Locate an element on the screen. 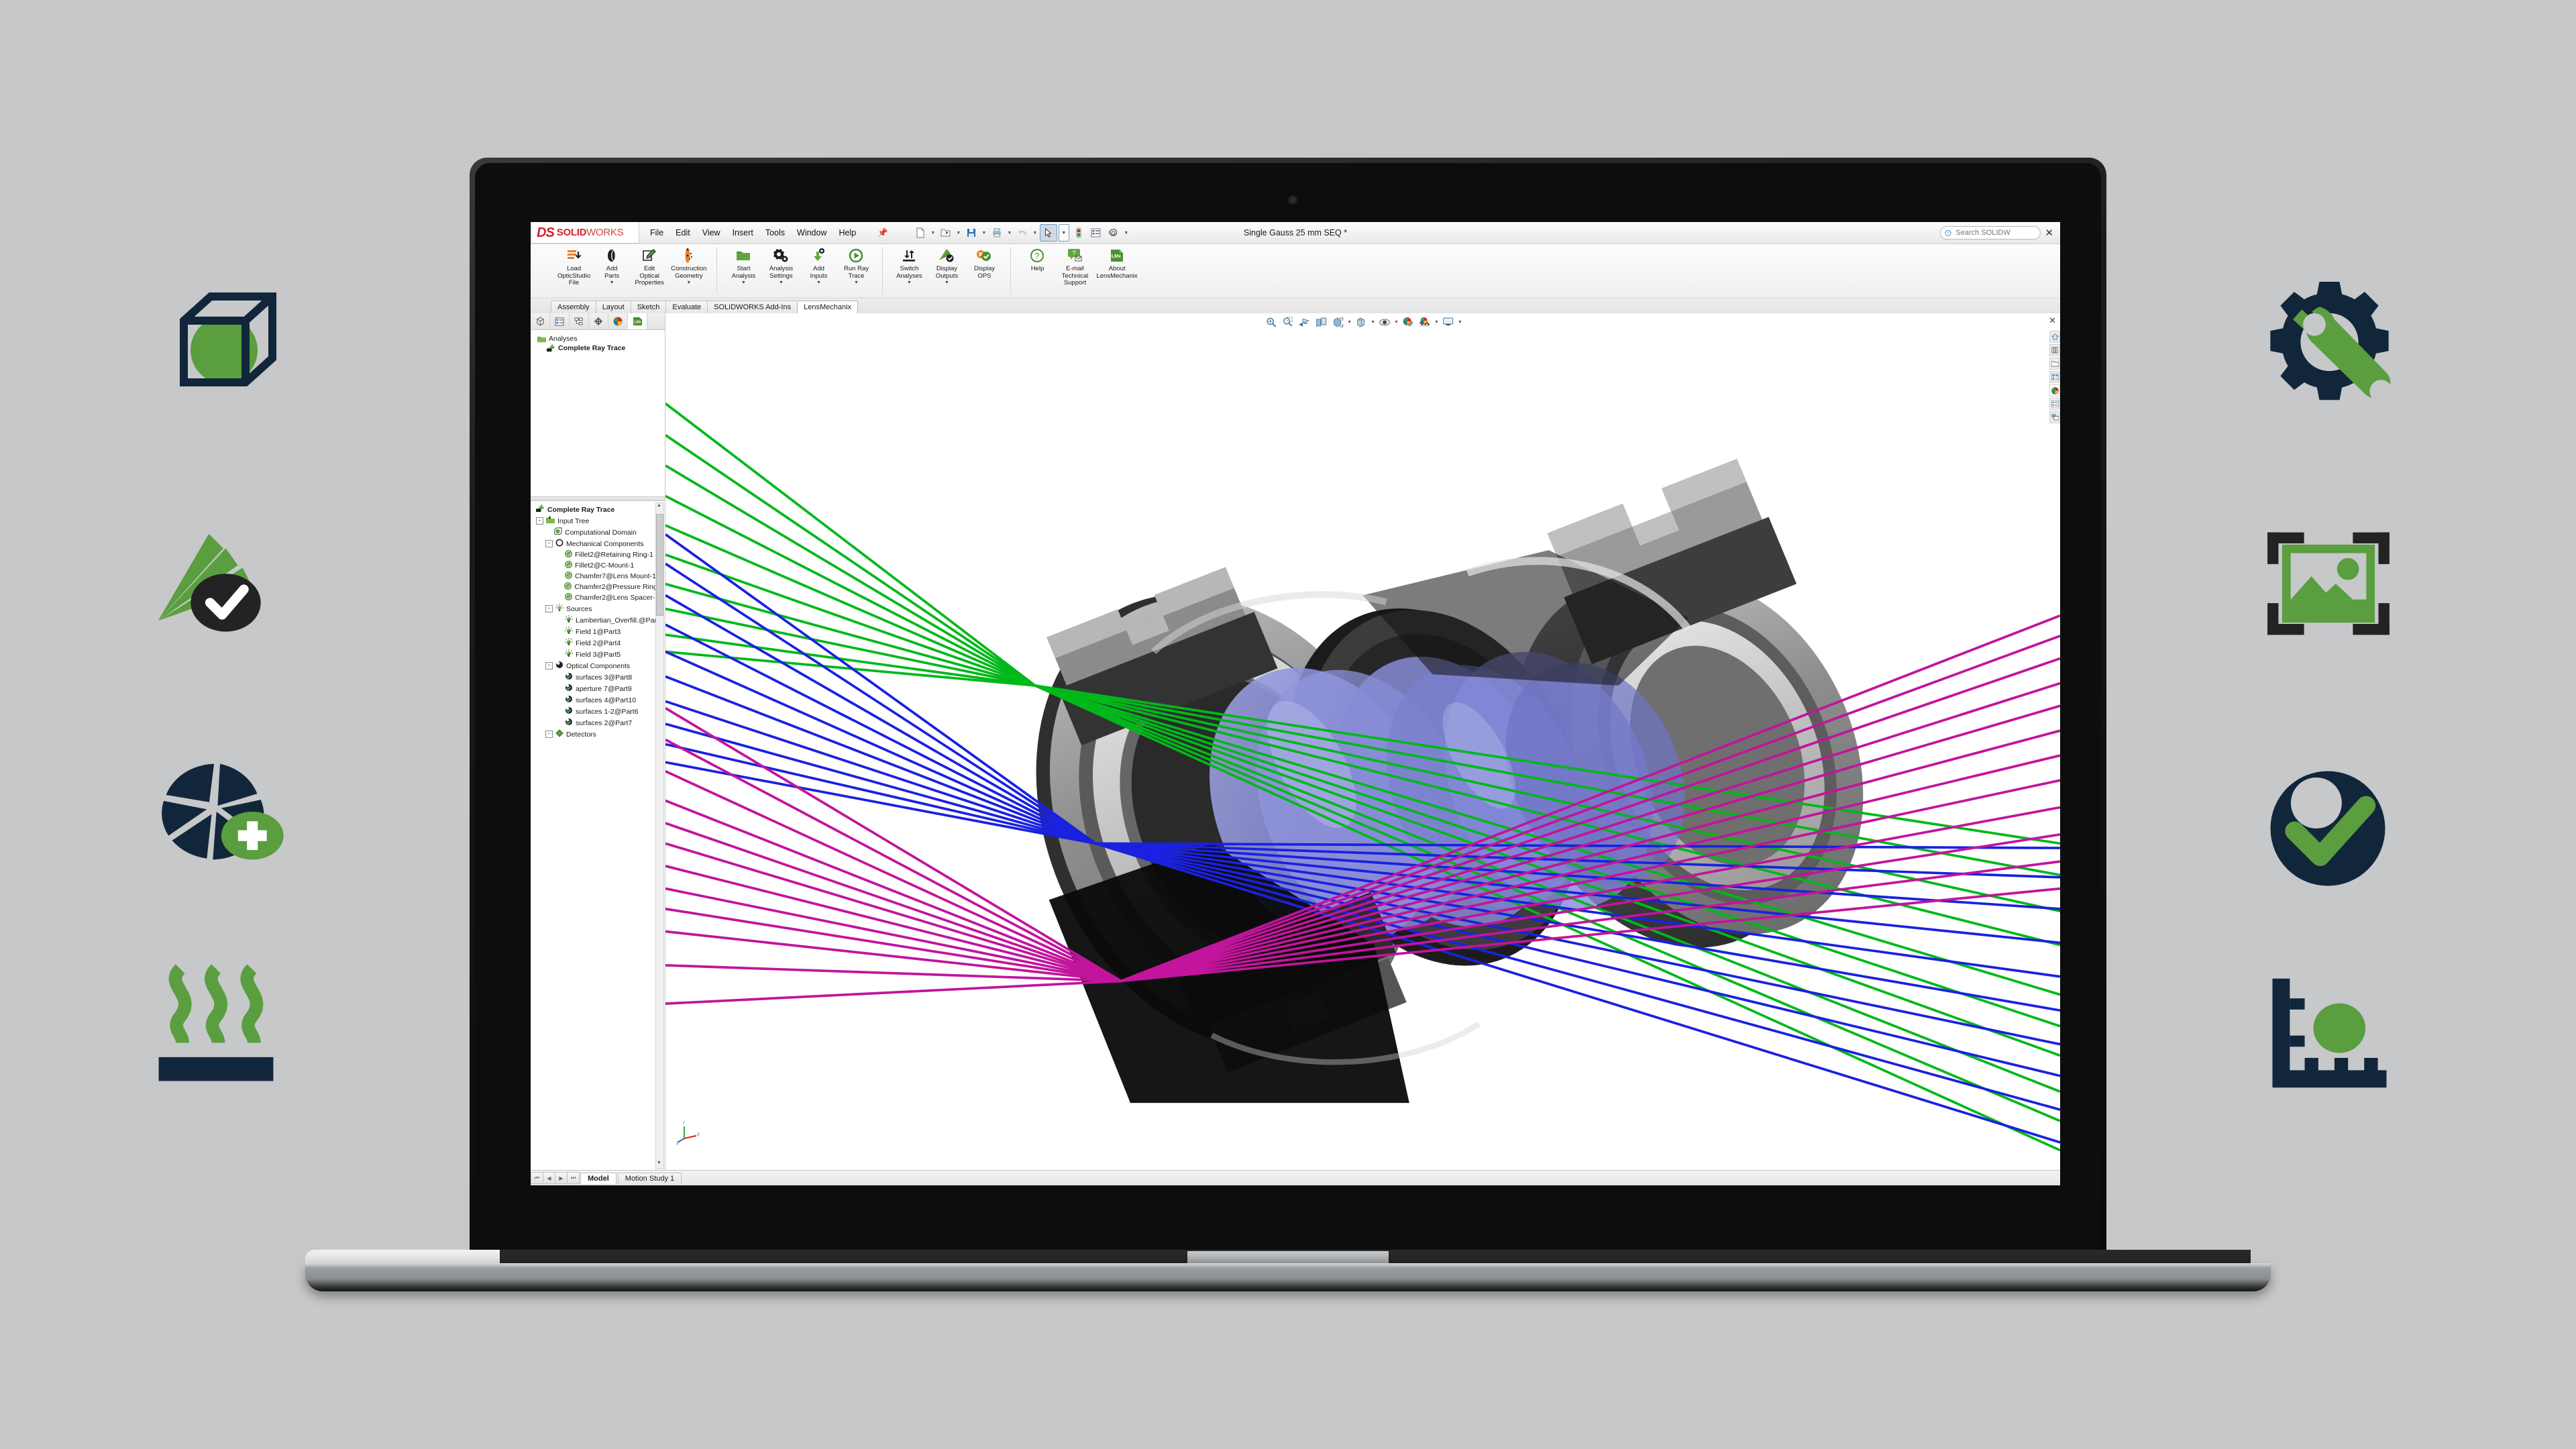 The image size is (2576, 1449). scroll-up-arrow: ▲ is located at coordinates (659, 507).